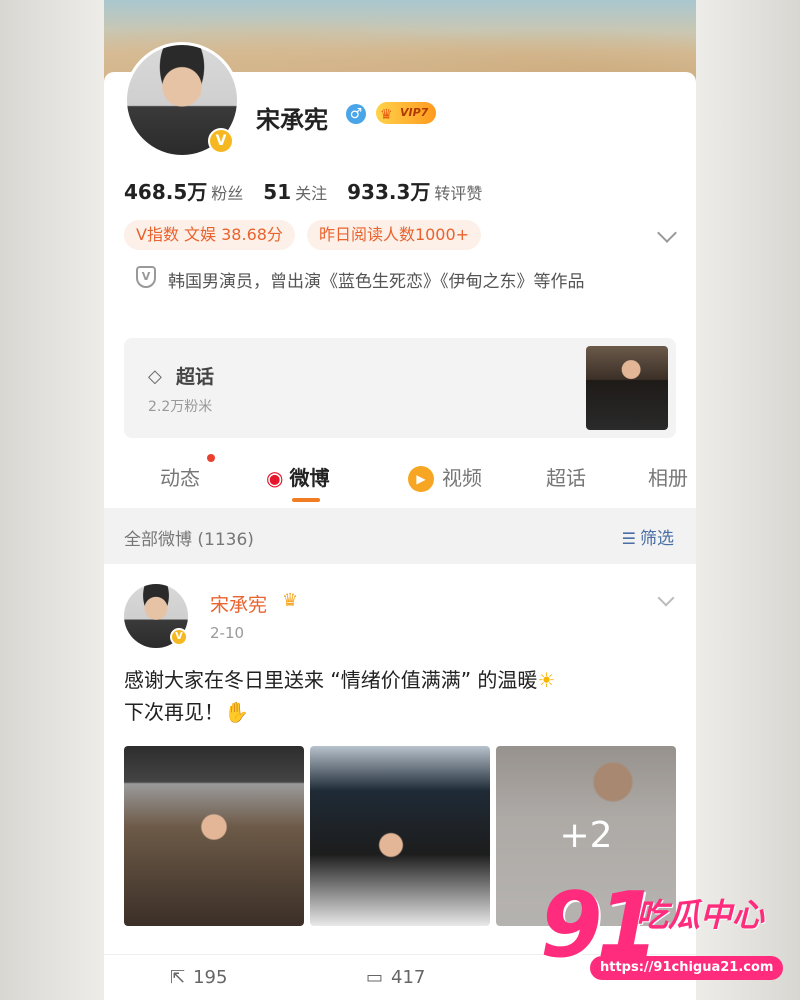 The width and height of the screenshot is (800, 1000). I want to click on tab-label: 相册, so click(668, 478).